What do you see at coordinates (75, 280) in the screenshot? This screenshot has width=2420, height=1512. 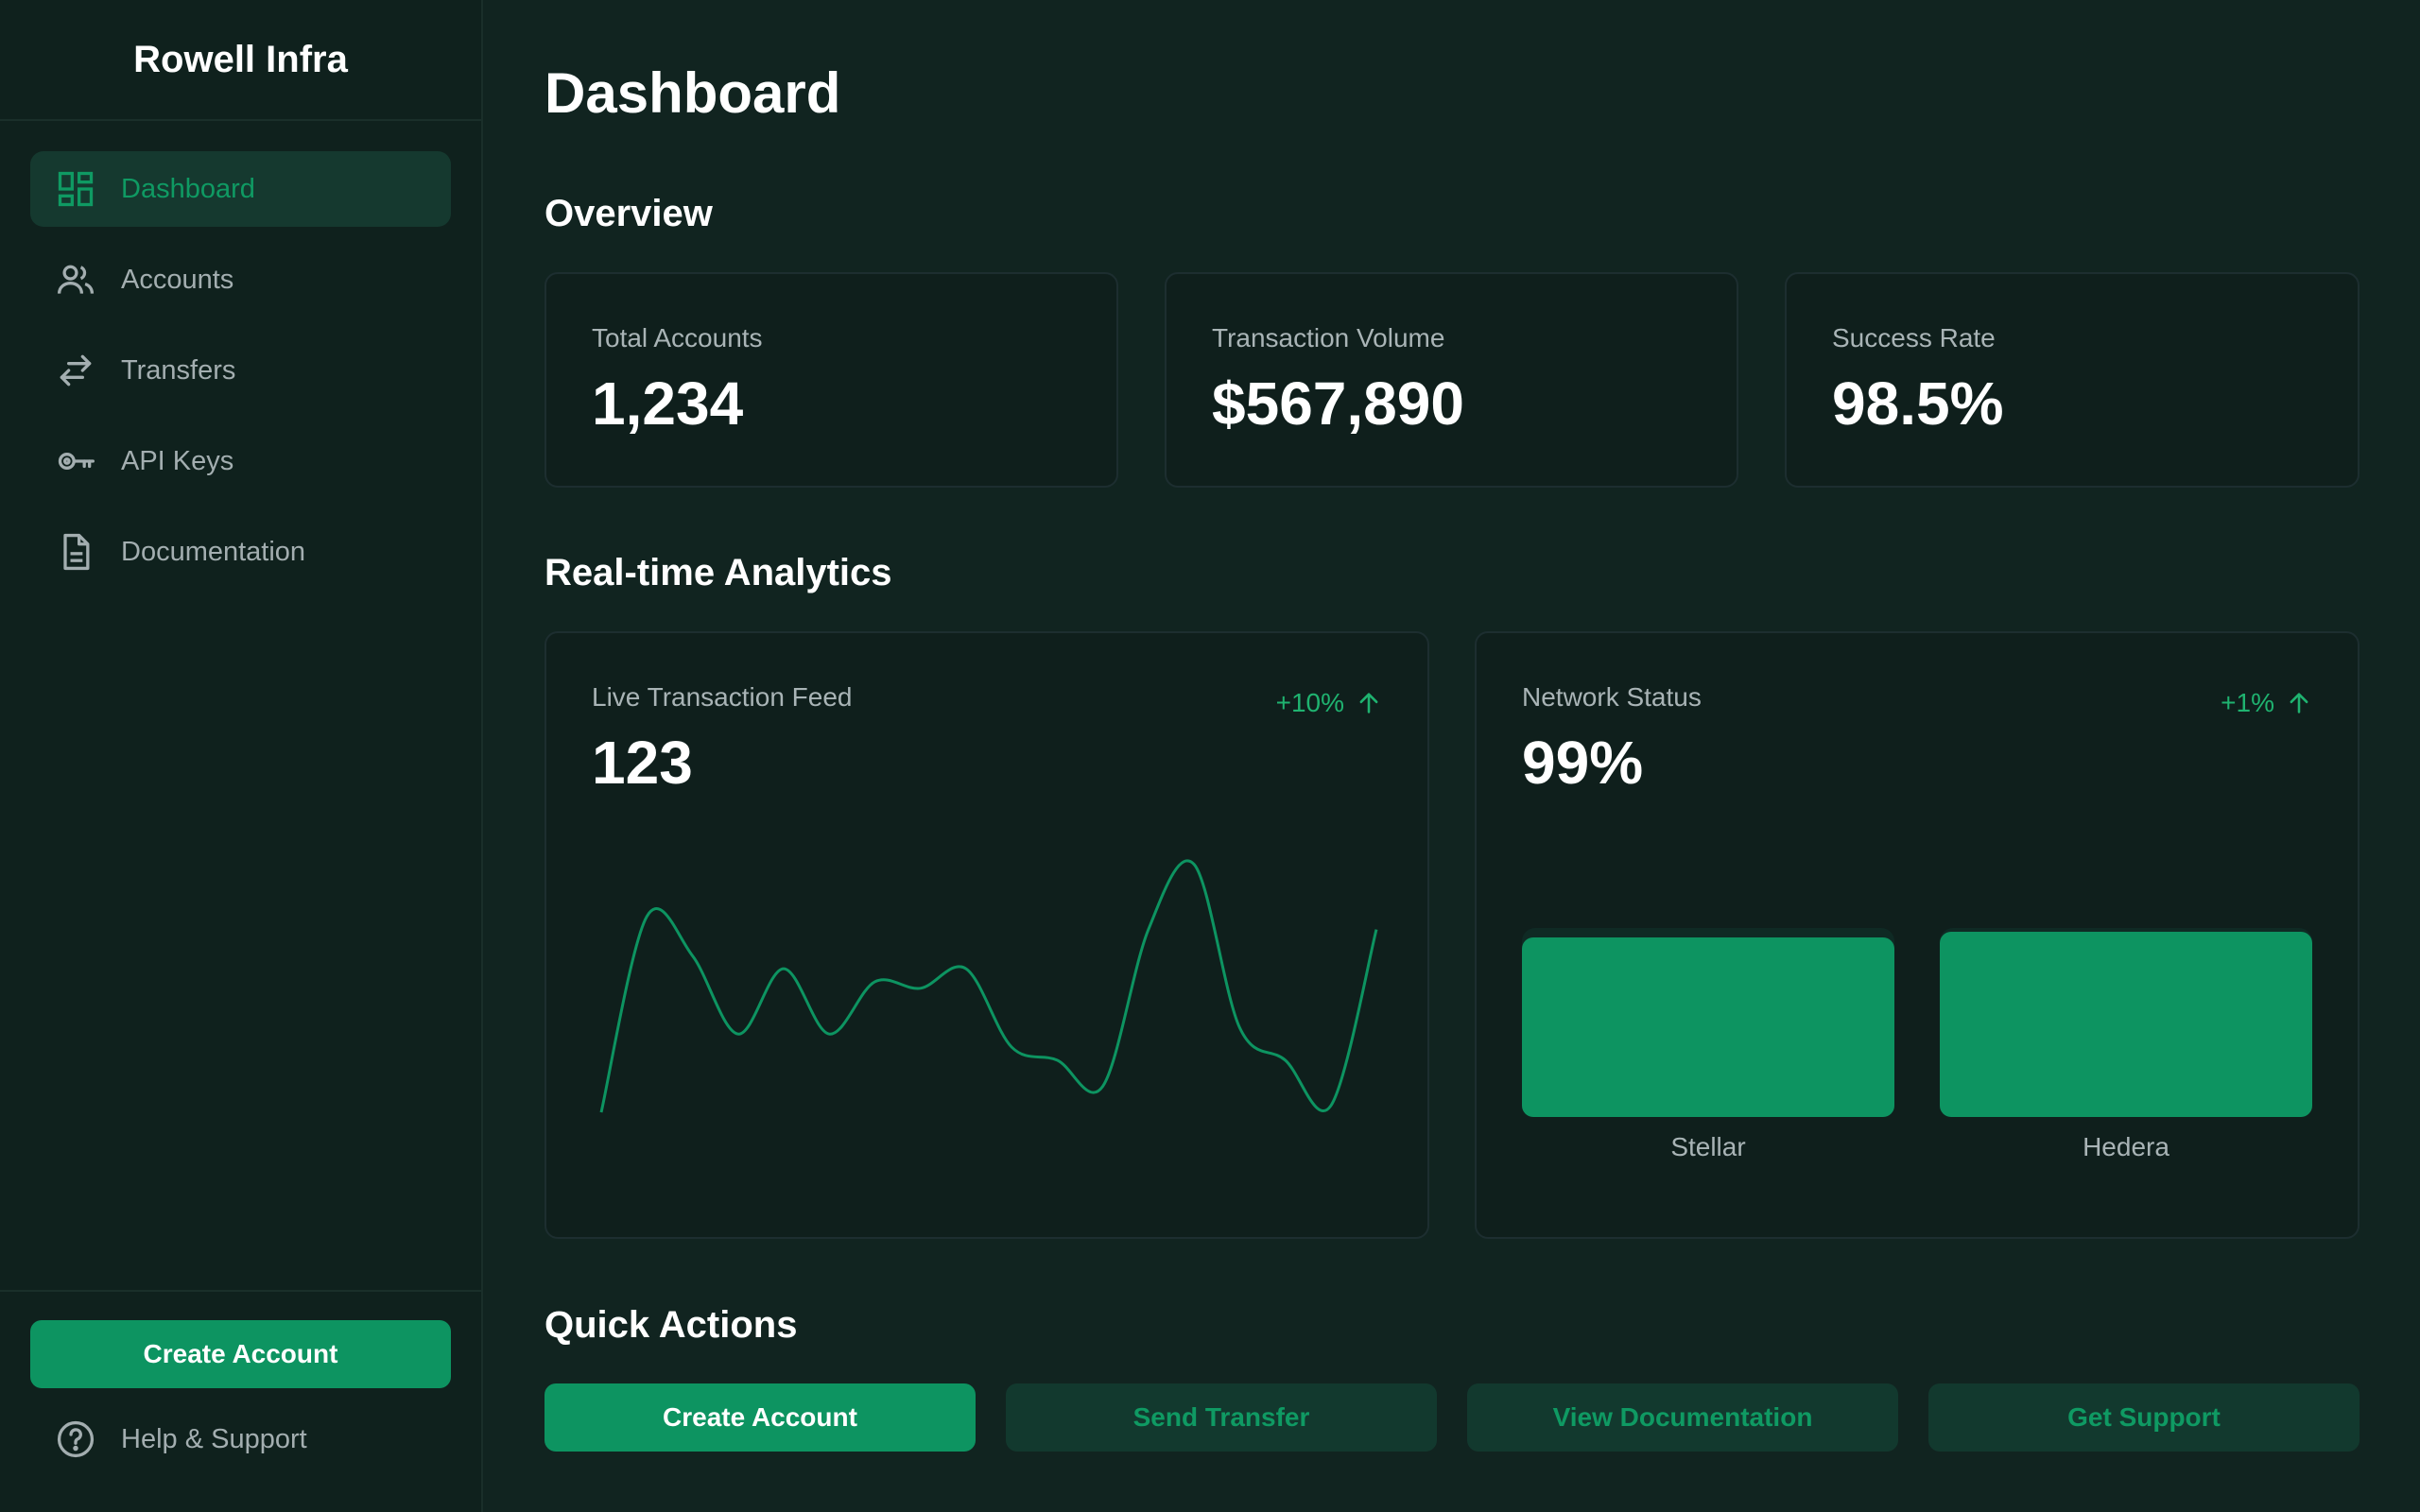 I see `users-icon` at bounding box center [75, 280].